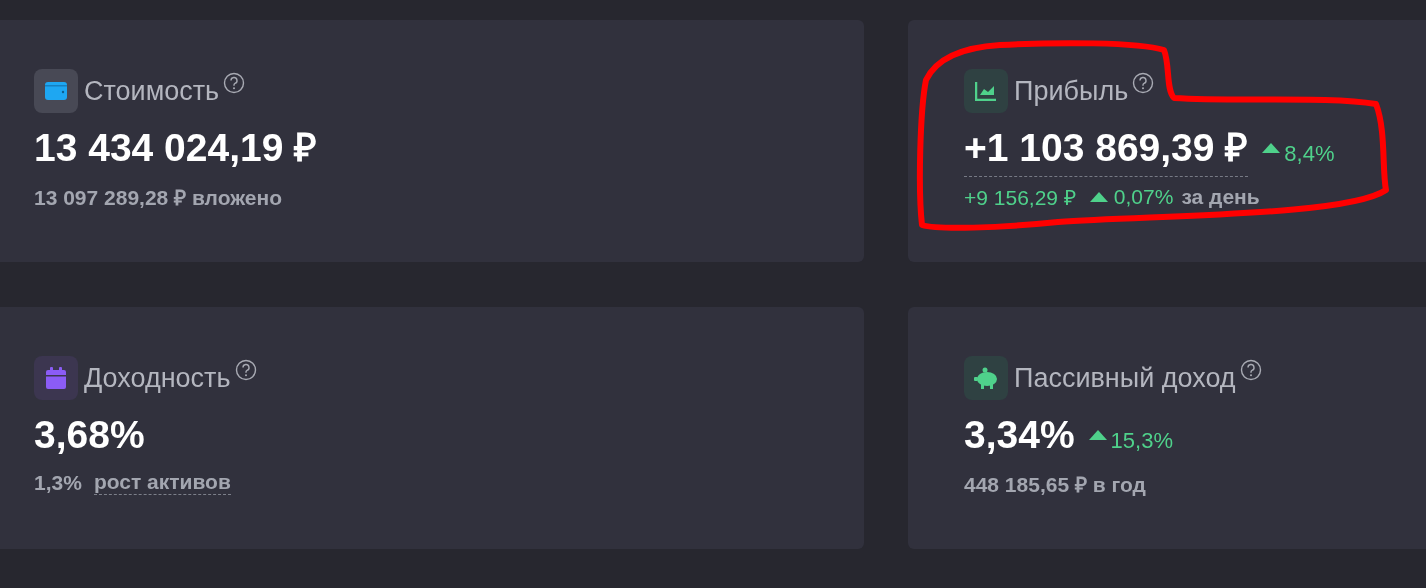 The image size is (1426, 588). Describe the element at coordinates (1019, 435) in the screenshot. I see `card-value: 3,34%` at that location.